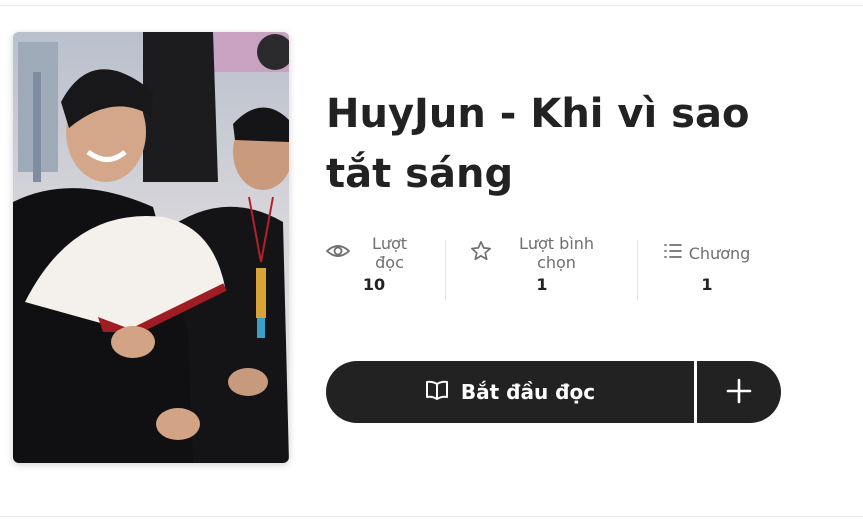 The height and width of the screenshot is (519, 863). Describe the element at coordinates (719, 253) in the screenshot. I see `stat-parts-label: Chương` at that location.